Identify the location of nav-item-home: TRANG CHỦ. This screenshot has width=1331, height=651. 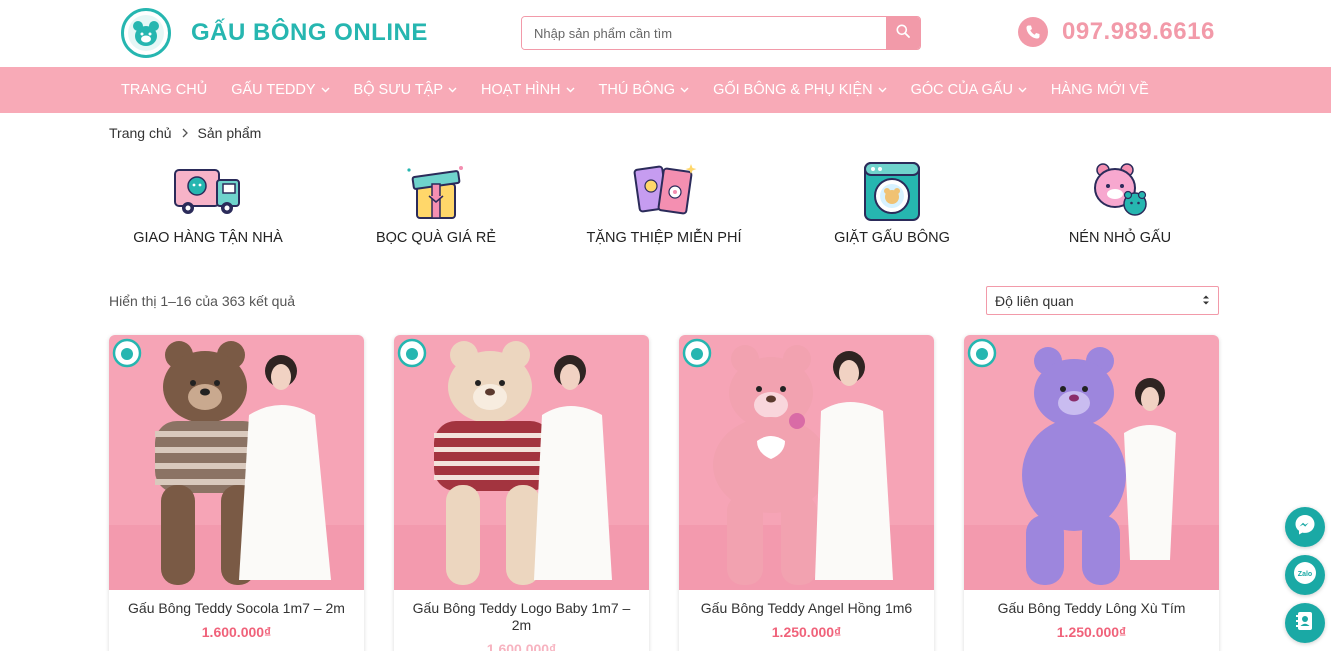
(164, 90).